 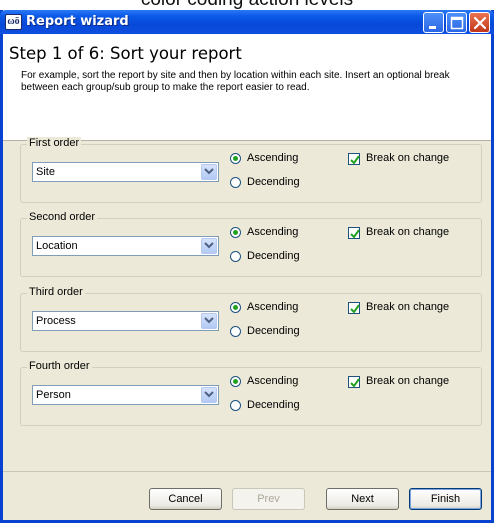 What do you see at coordinates (433, 22) in the screenshot?
I see `minimize-button` at bounding box center [433, 22].